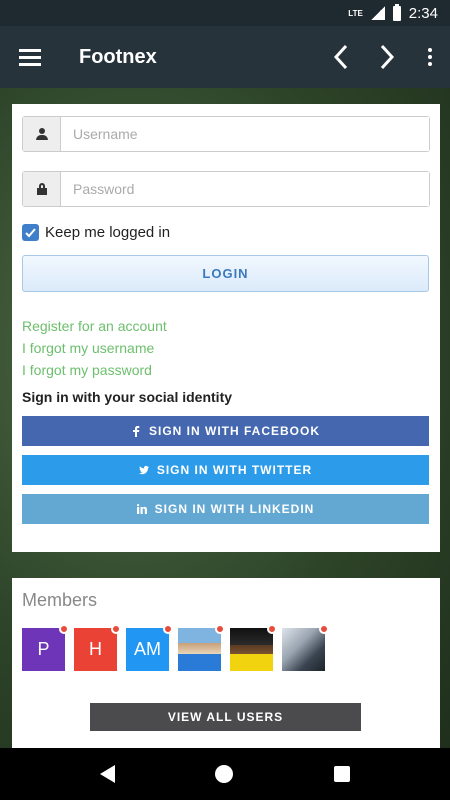 This screenshot has height=800, width=450. Describe the element at coordinates (42, 134) in the screenshot. I see `user-icon` at that location.